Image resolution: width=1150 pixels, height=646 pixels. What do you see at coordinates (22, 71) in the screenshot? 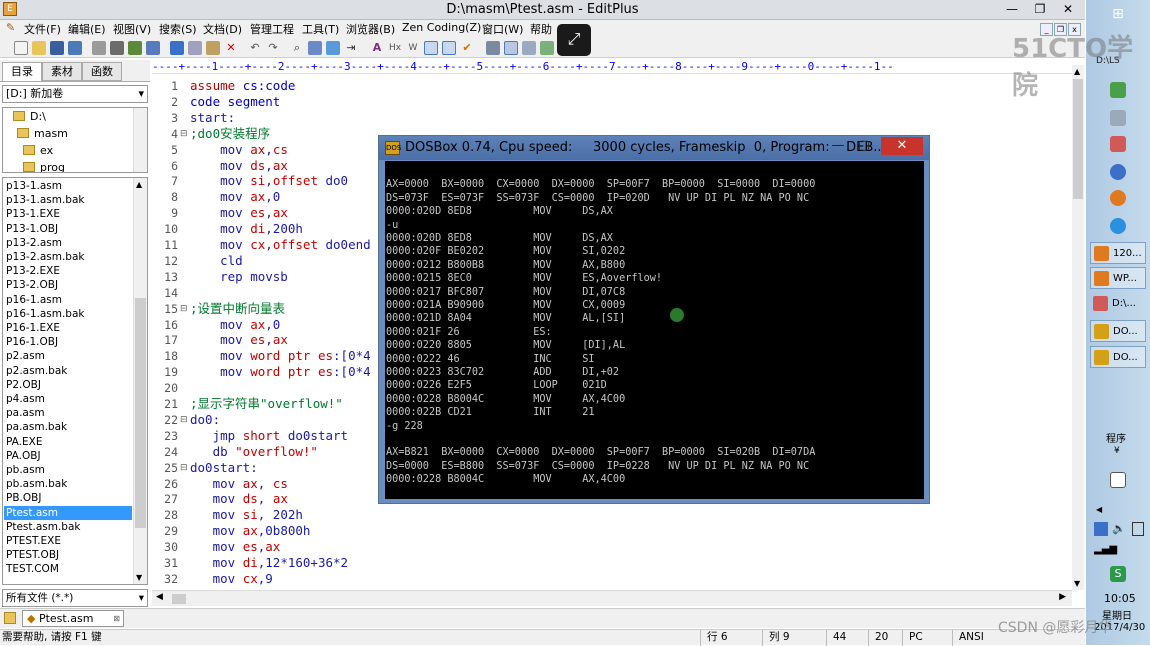
I see `tab-directory: 目录` at bounding box center [22, 71].